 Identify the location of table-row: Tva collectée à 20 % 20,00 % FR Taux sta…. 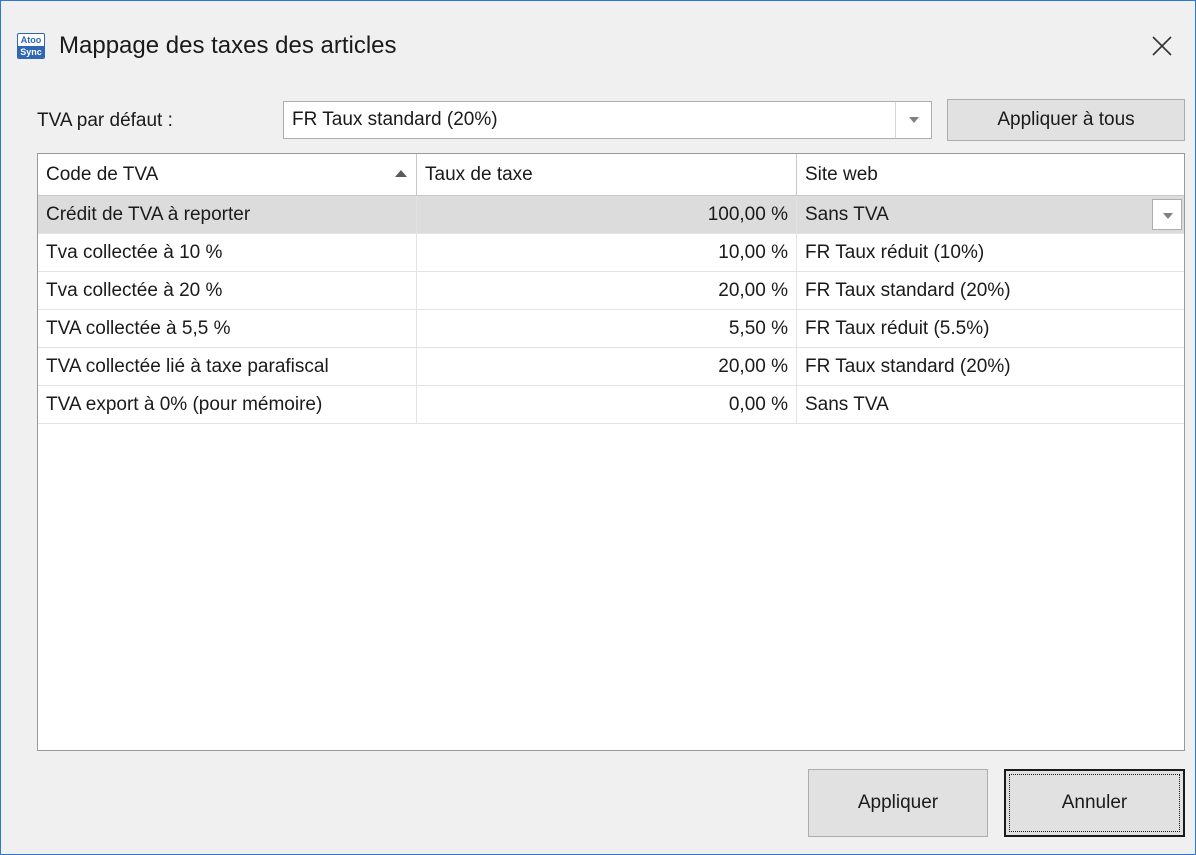
(611, 291).